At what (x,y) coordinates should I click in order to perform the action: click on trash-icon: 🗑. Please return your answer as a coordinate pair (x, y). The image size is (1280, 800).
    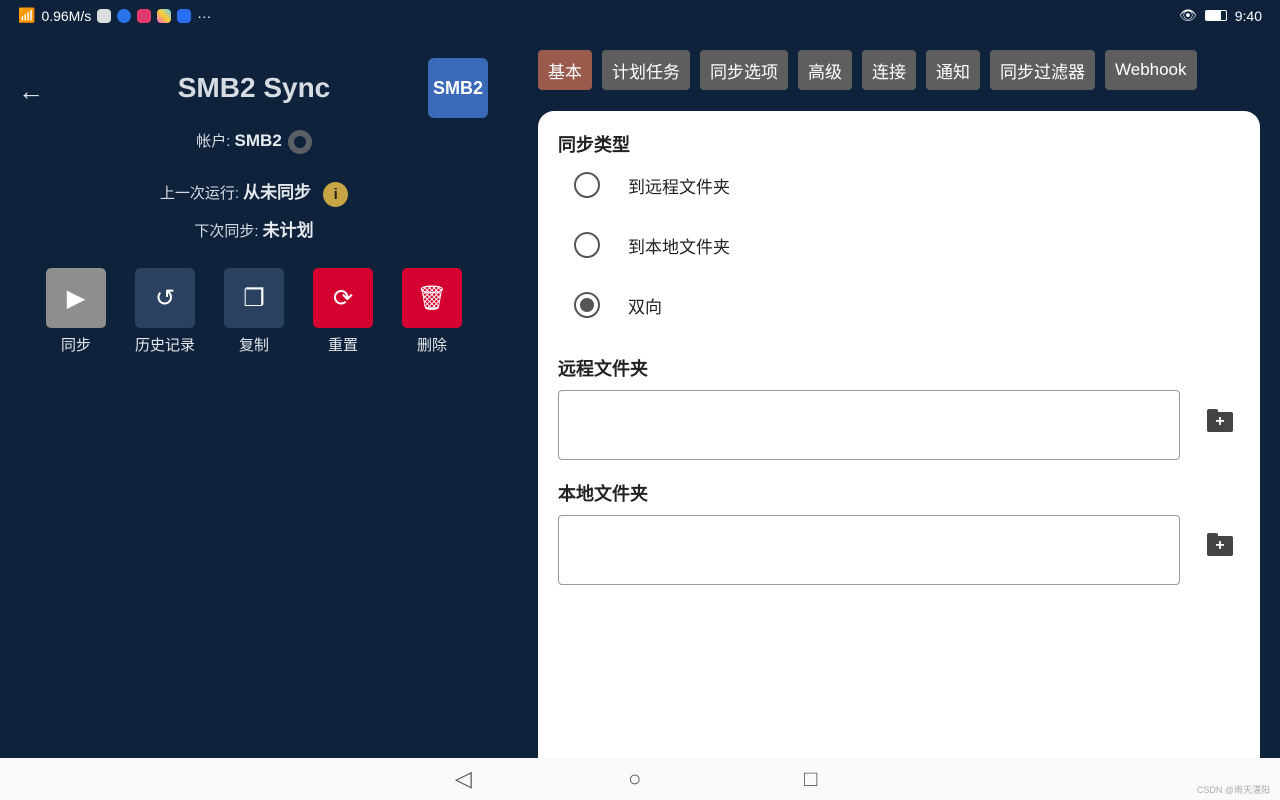
    Looking at the image, I should click on (432, 298).